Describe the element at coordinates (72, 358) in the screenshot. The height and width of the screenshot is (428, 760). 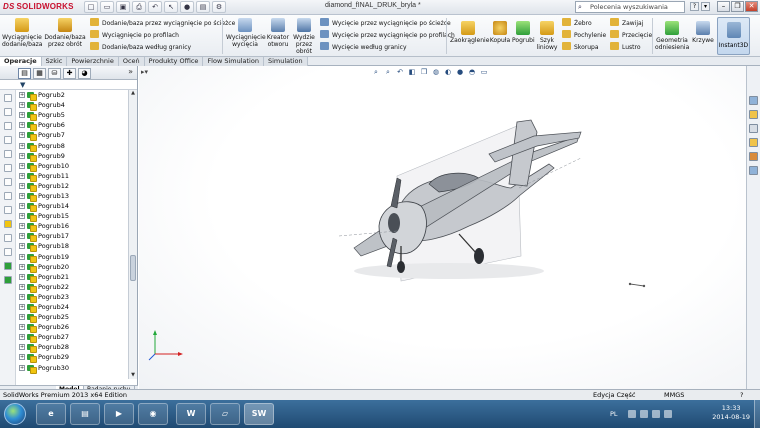
I see `feature-tree-item: + Pogrub29` at that location.